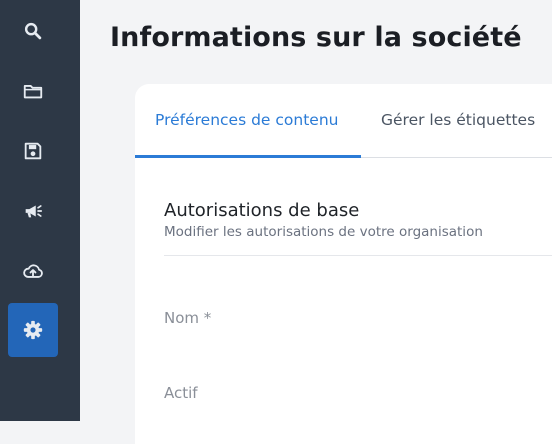 Image resolution: width=552 pixels, height=444 pixels. I want to click on folder-icon, so click(33, 92).